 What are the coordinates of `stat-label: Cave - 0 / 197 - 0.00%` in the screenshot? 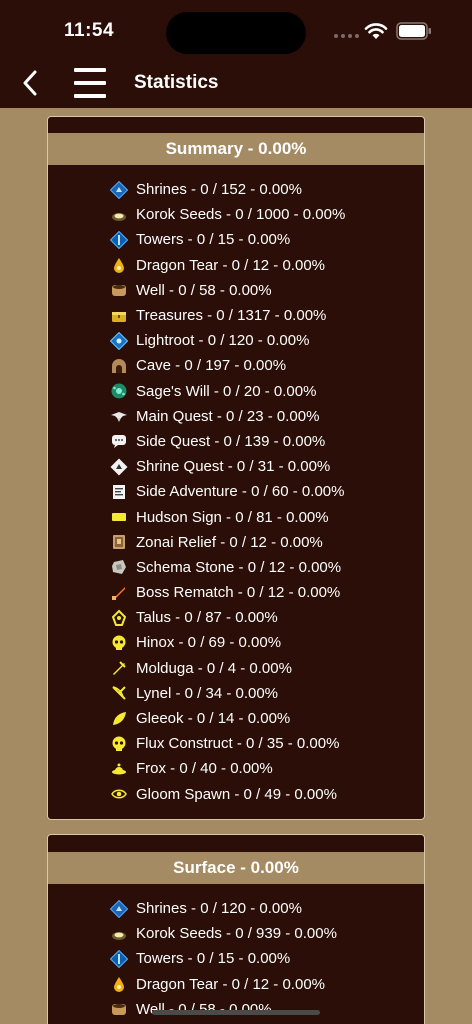 It's located at (211, 366).